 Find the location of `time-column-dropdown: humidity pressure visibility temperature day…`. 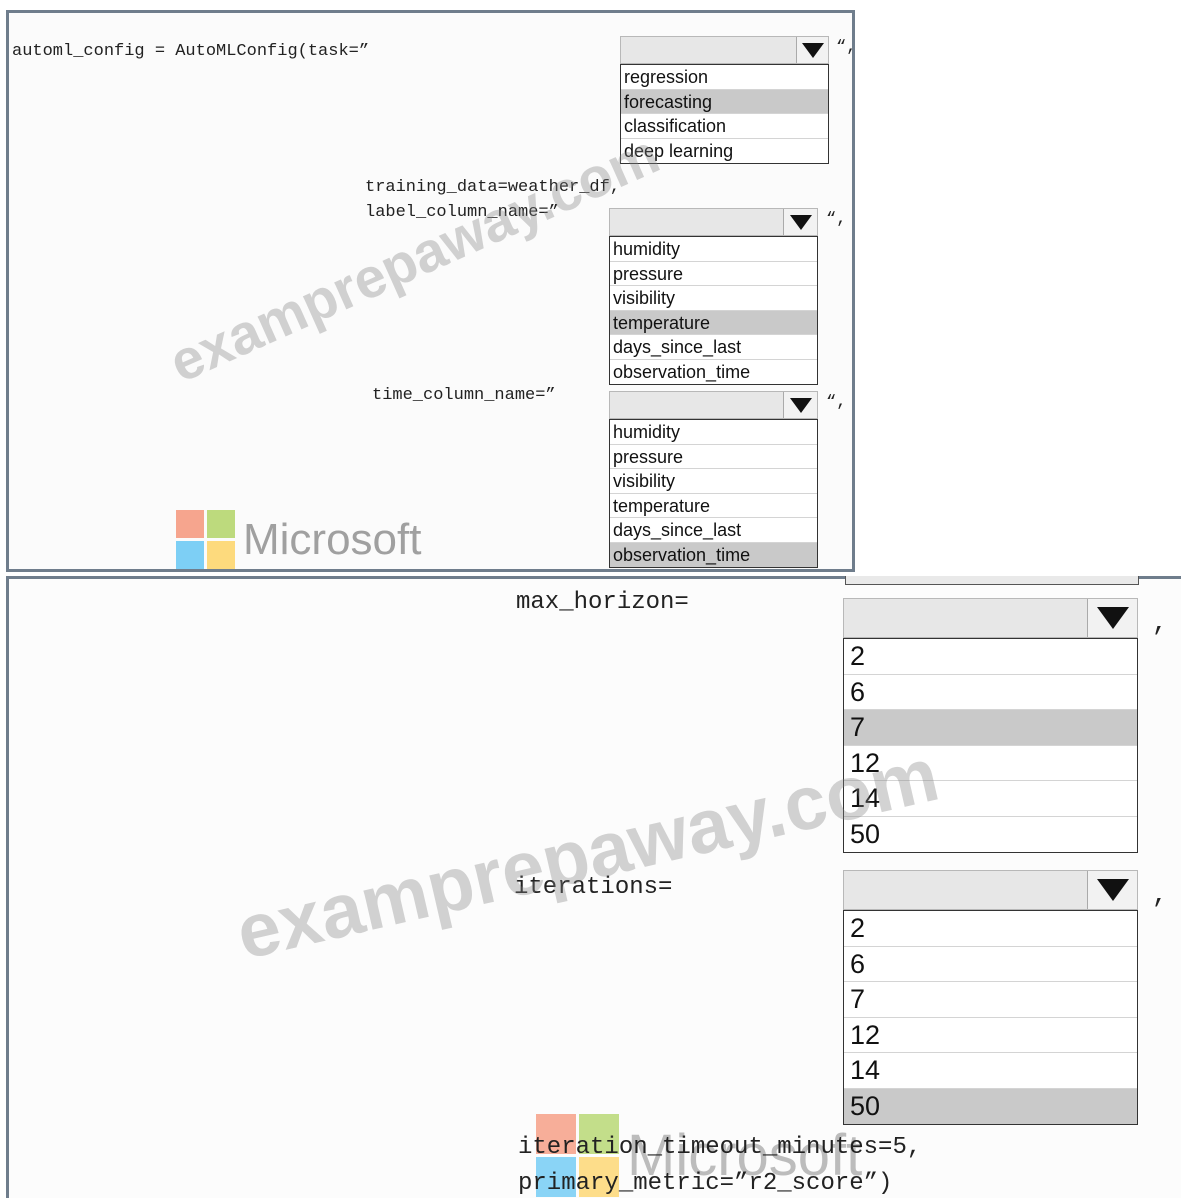

time-column-dropdown: humidity pressure visibility temperature day… is located at coordinates (713, 479).